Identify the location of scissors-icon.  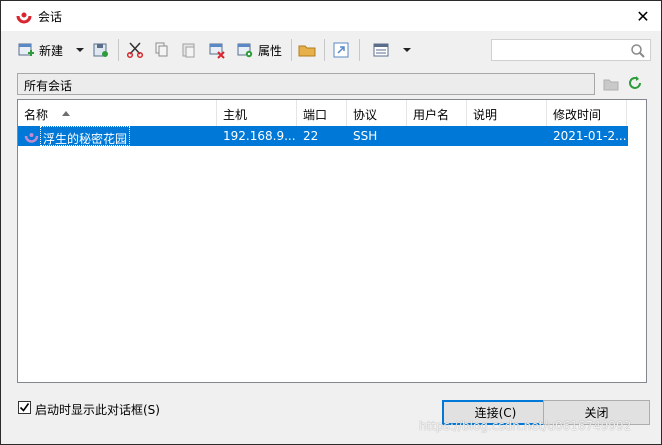
(135, 50).